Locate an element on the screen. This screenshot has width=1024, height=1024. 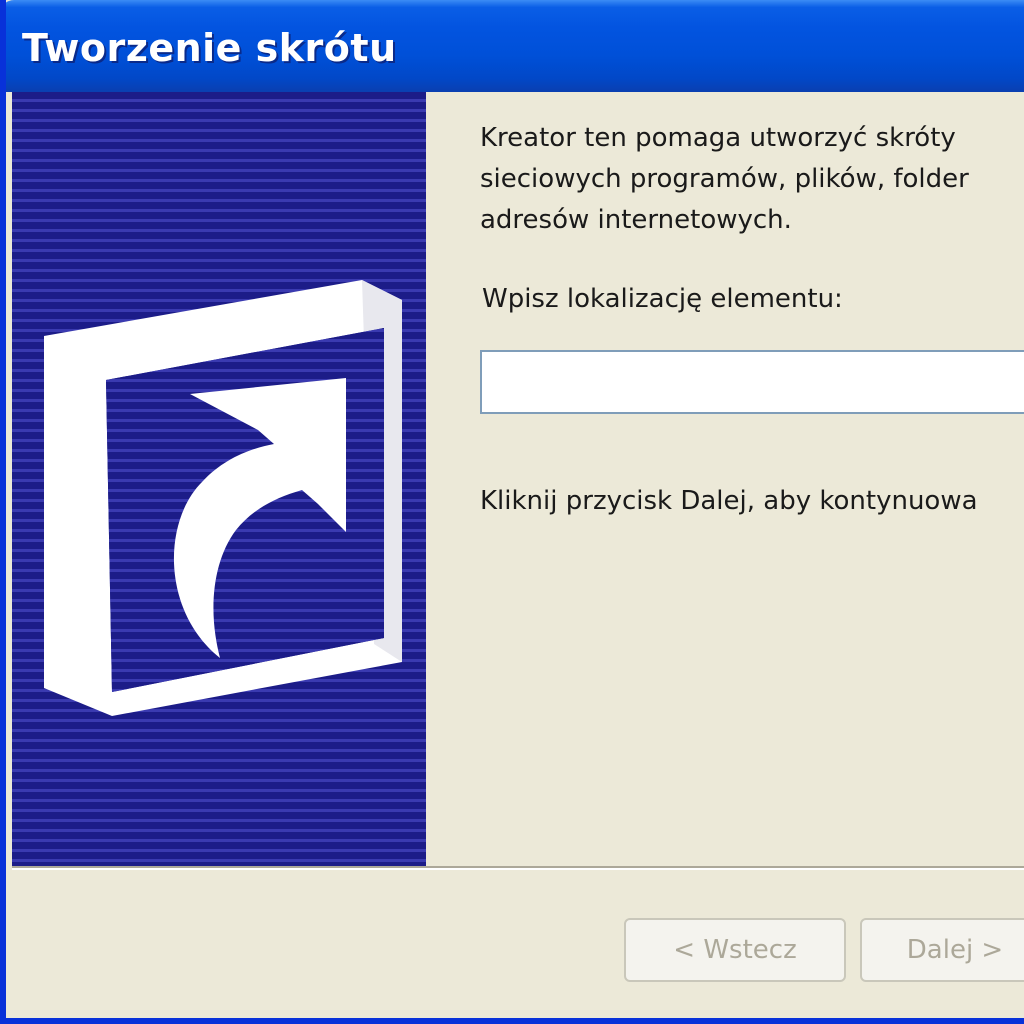
location-input is located at coordinates (752, 382).